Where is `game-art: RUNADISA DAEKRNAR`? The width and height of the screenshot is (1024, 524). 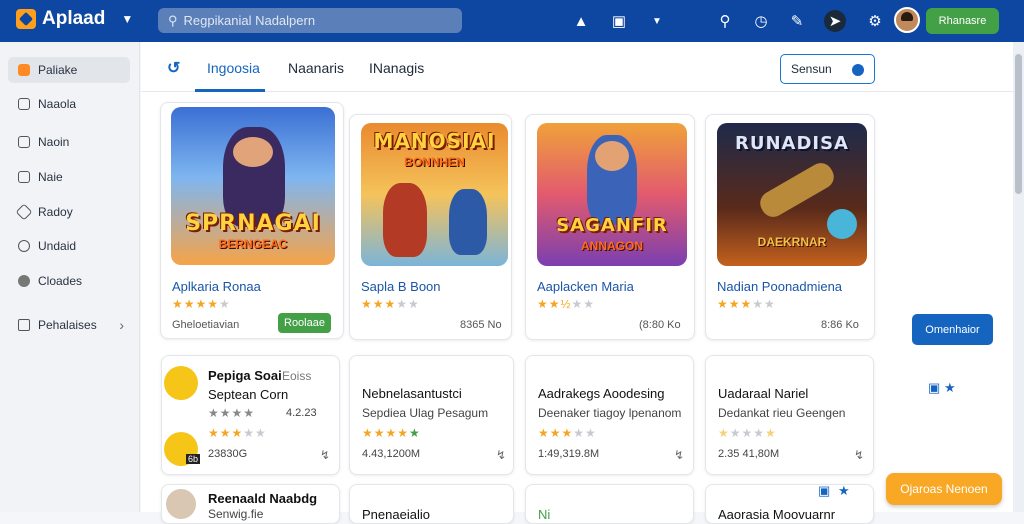
game-art: RUNADISA DAEKRNAR is located at coordinates (792, 194).